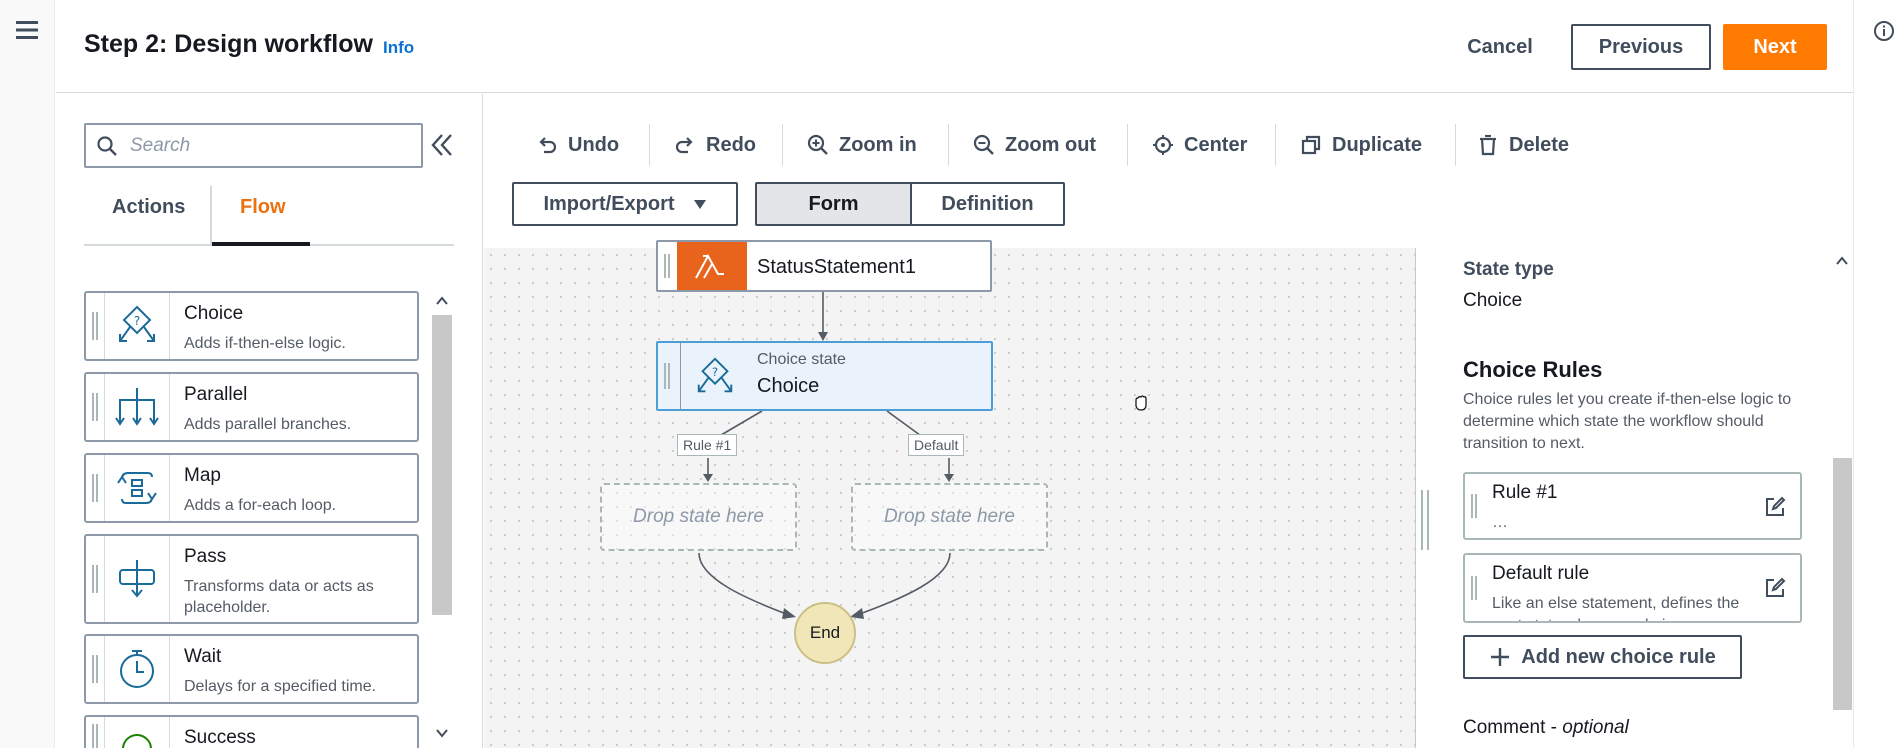 The height and width of the screenshot is (748, 1894). I want to click on delete-button: Delete, so click(1523, 145).